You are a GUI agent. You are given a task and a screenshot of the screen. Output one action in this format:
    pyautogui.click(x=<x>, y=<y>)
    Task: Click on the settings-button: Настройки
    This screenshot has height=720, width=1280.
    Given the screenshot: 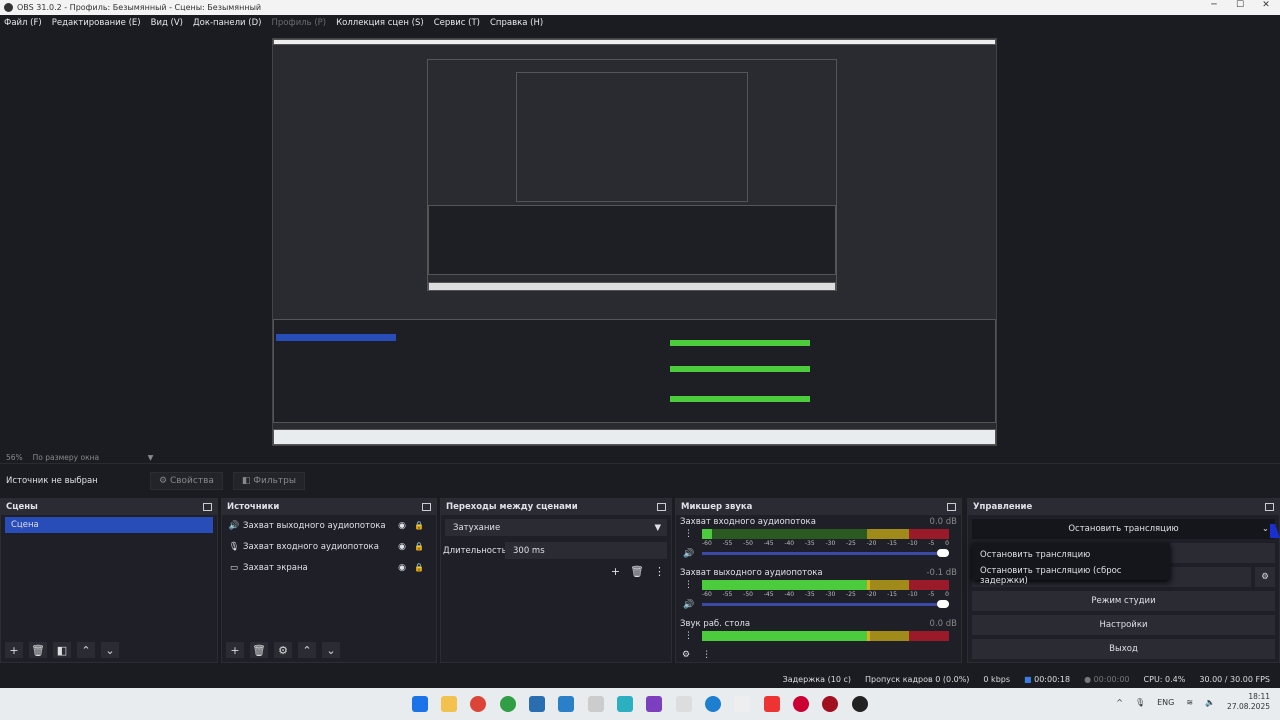 What is the action you would take?
    pyautogui.click(x=1123, y=625)
    